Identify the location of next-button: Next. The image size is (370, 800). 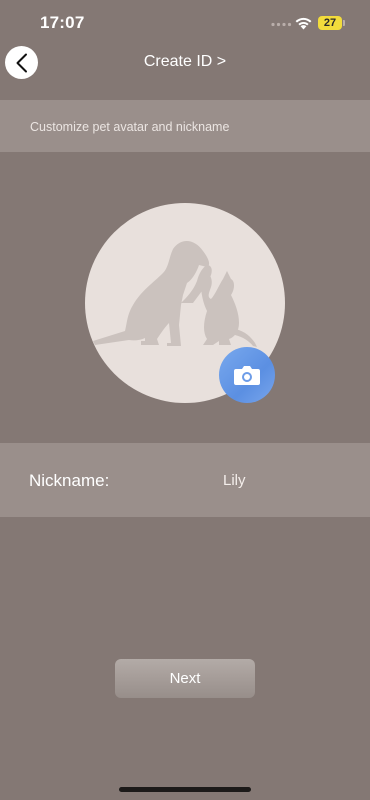
(185, 678).